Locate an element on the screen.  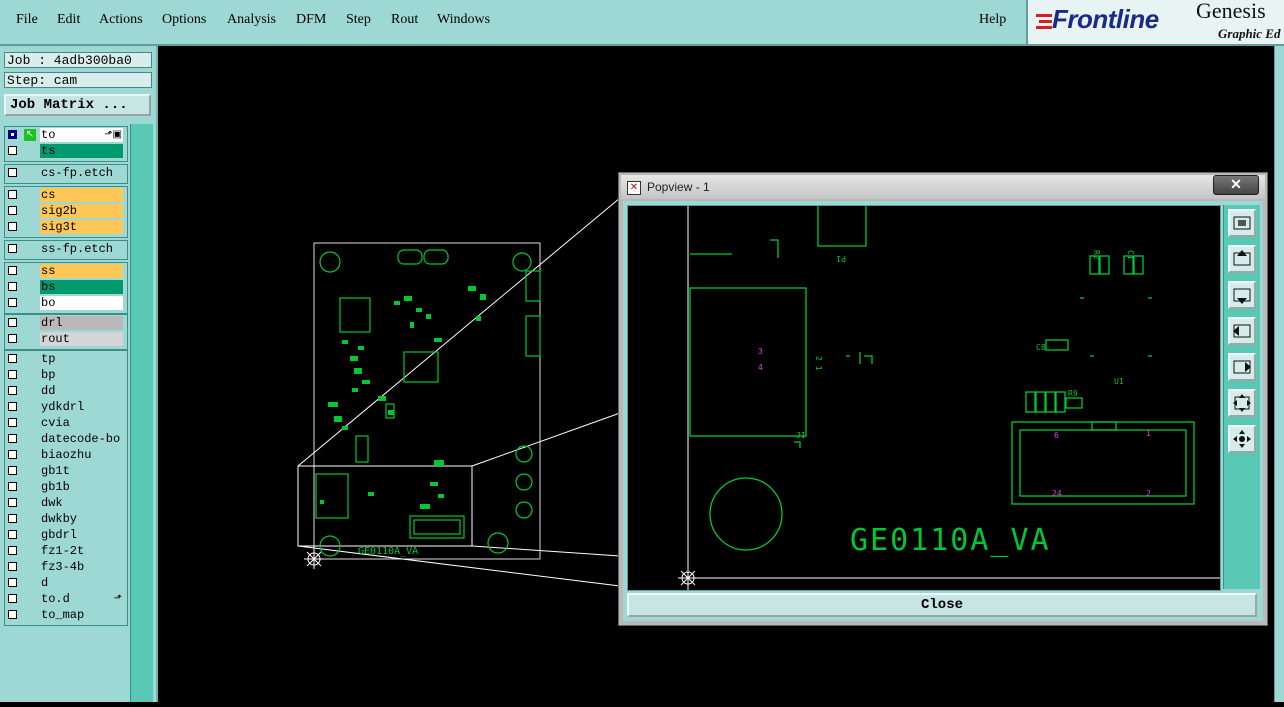
layer-row-bp: bp is located at coordinates (65, 375).